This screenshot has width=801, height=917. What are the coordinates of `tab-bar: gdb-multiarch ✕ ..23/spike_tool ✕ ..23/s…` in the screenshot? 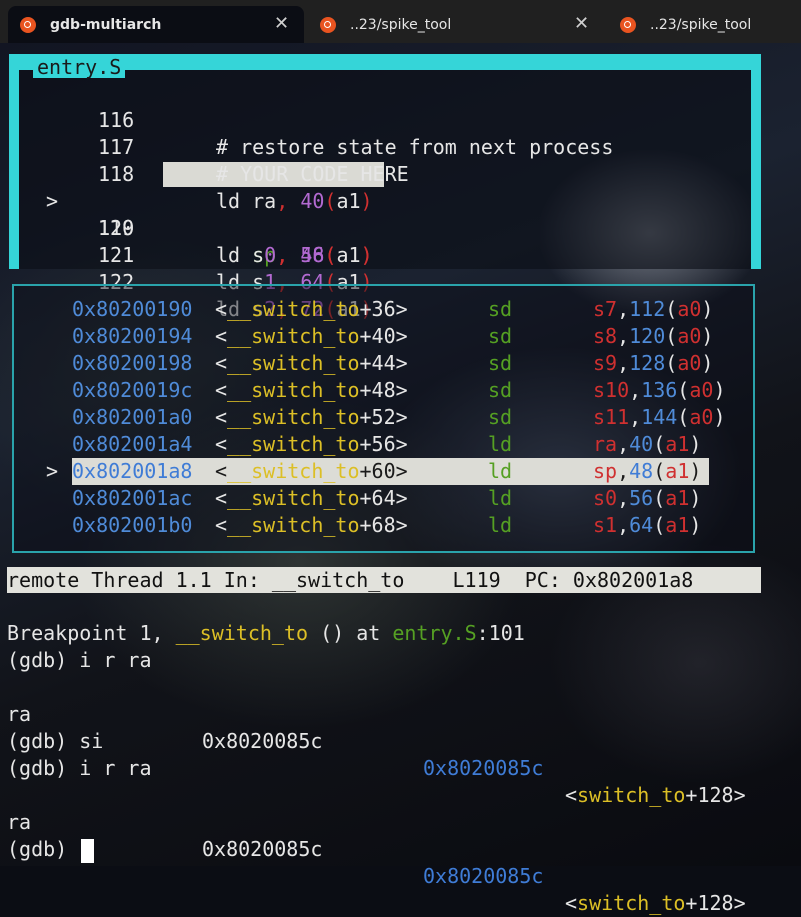 It's located at (400, 21).